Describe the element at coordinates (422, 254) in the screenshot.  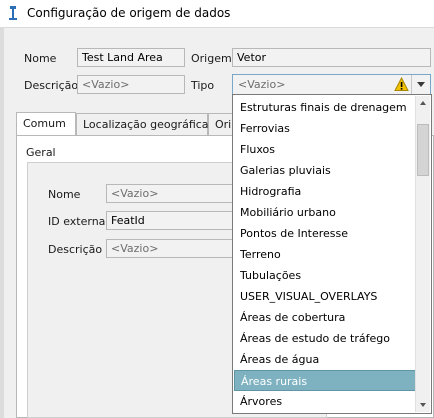
I see `dropdown-scrollbar` at that location.